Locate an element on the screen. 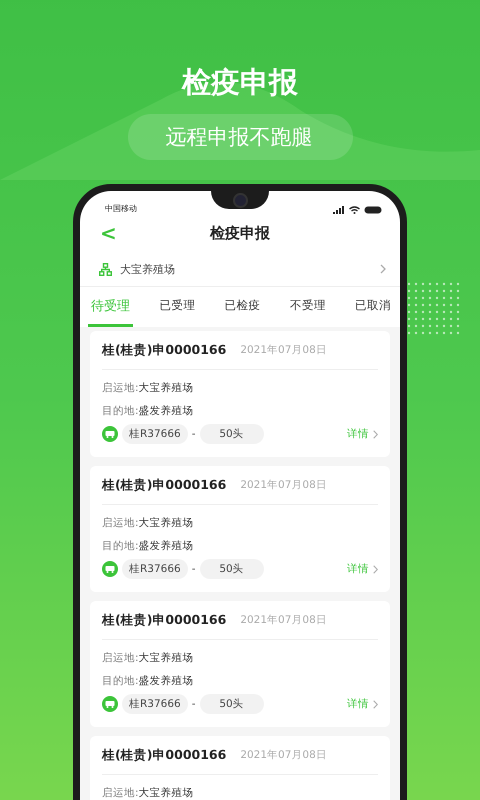  declaration-card: 桂(桂贵)申0000166 2021年07月08日 启运地:大宝养殖场 is located at coordinates (240, 768).